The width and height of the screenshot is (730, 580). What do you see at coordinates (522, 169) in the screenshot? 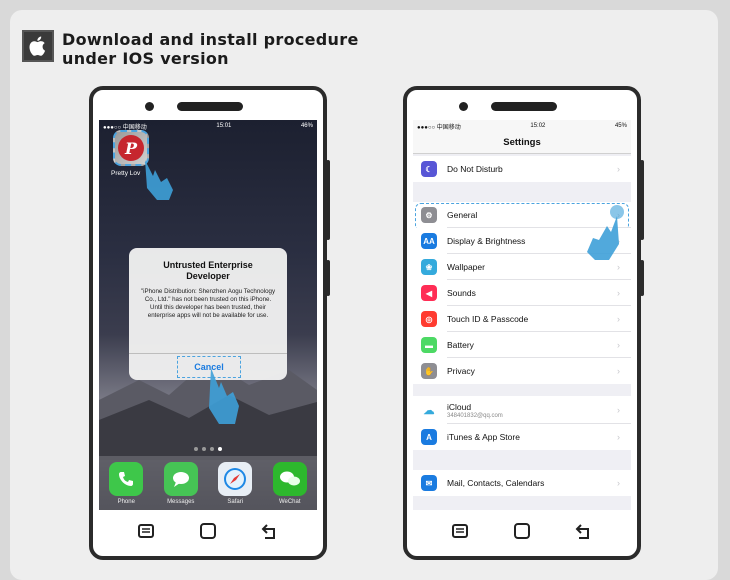
I see `settings-row-do-not-disturb: ☾ Do Not Disturb ›` at bounding box center [522, 169].